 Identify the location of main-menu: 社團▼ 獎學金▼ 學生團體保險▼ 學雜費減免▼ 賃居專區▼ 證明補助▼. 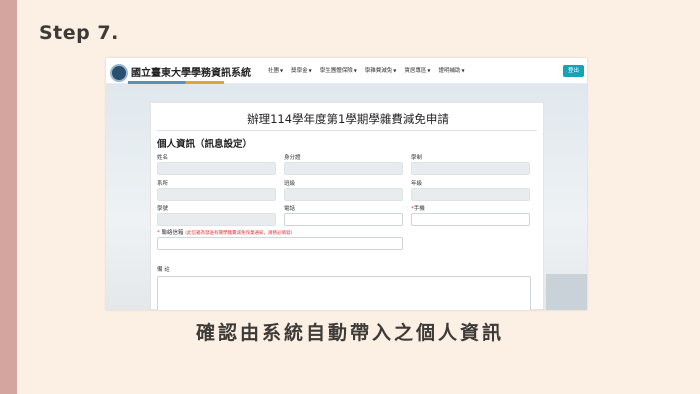
(366, 70).